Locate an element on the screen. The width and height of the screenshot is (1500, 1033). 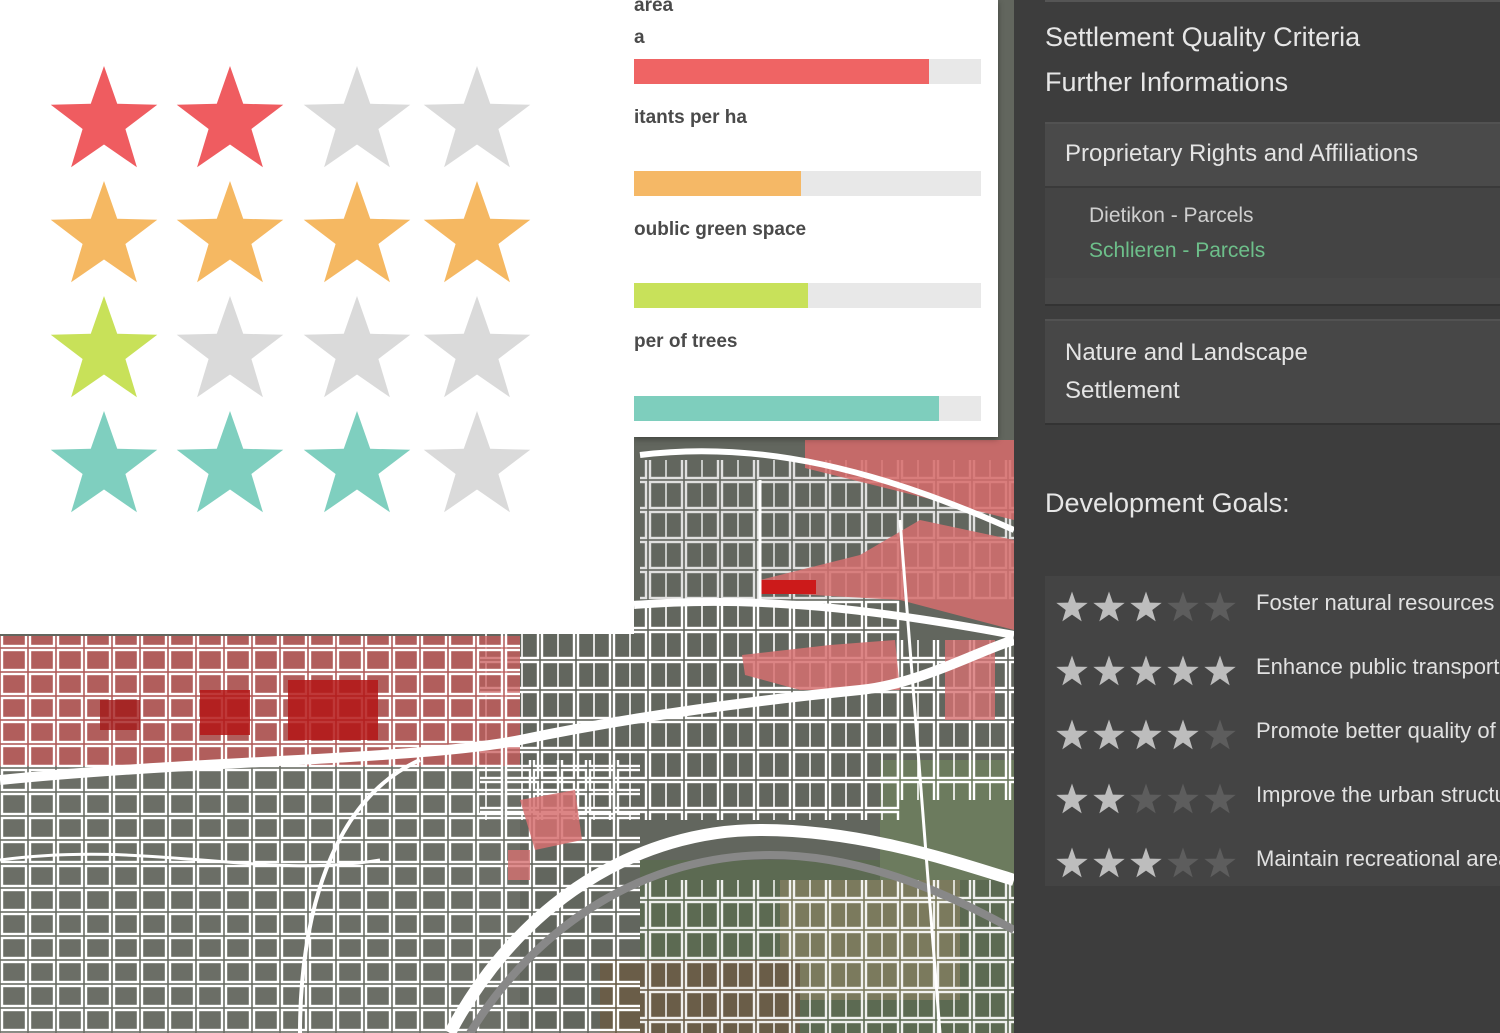
goal-row: Enhance public transport is located at coordinates (1272, 671).